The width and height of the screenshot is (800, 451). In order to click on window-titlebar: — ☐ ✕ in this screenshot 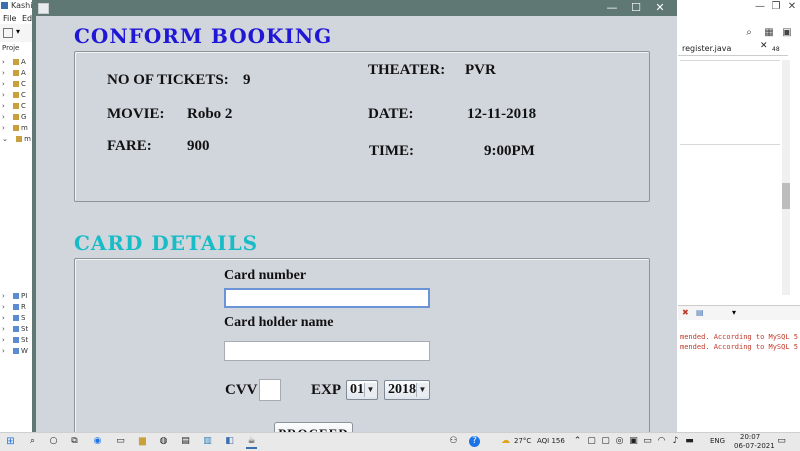, I will do `click(354, 8)`.